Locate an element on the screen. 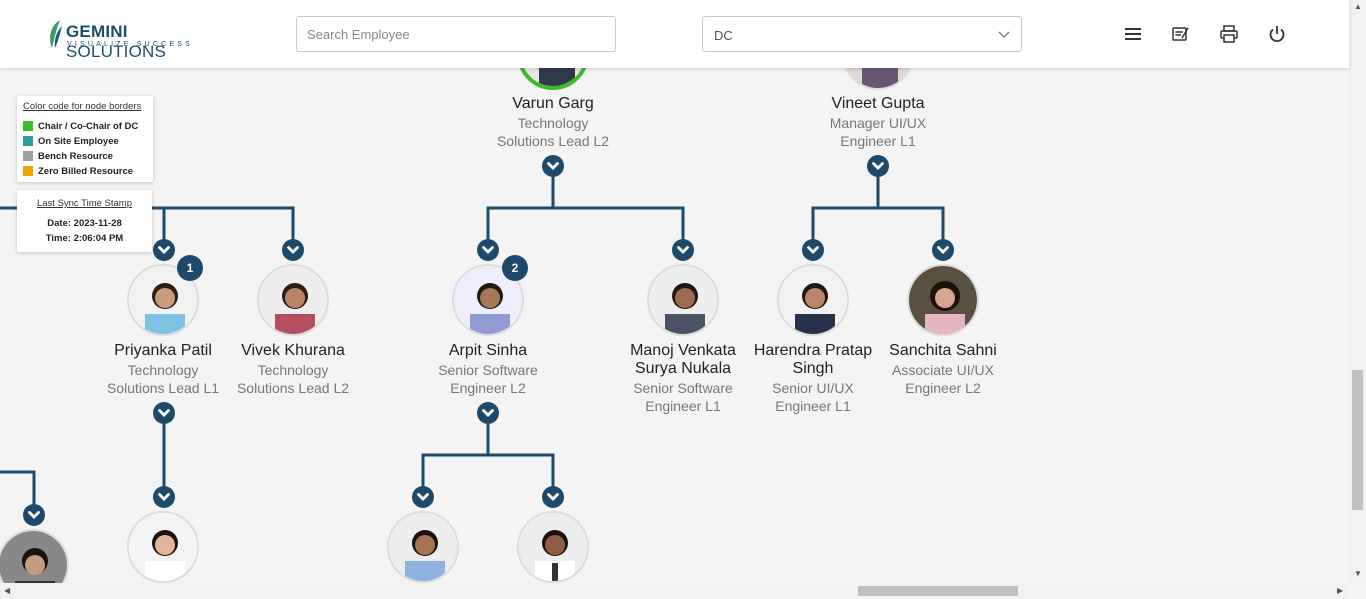  printer-icon is located at coordinates (1229, 34).